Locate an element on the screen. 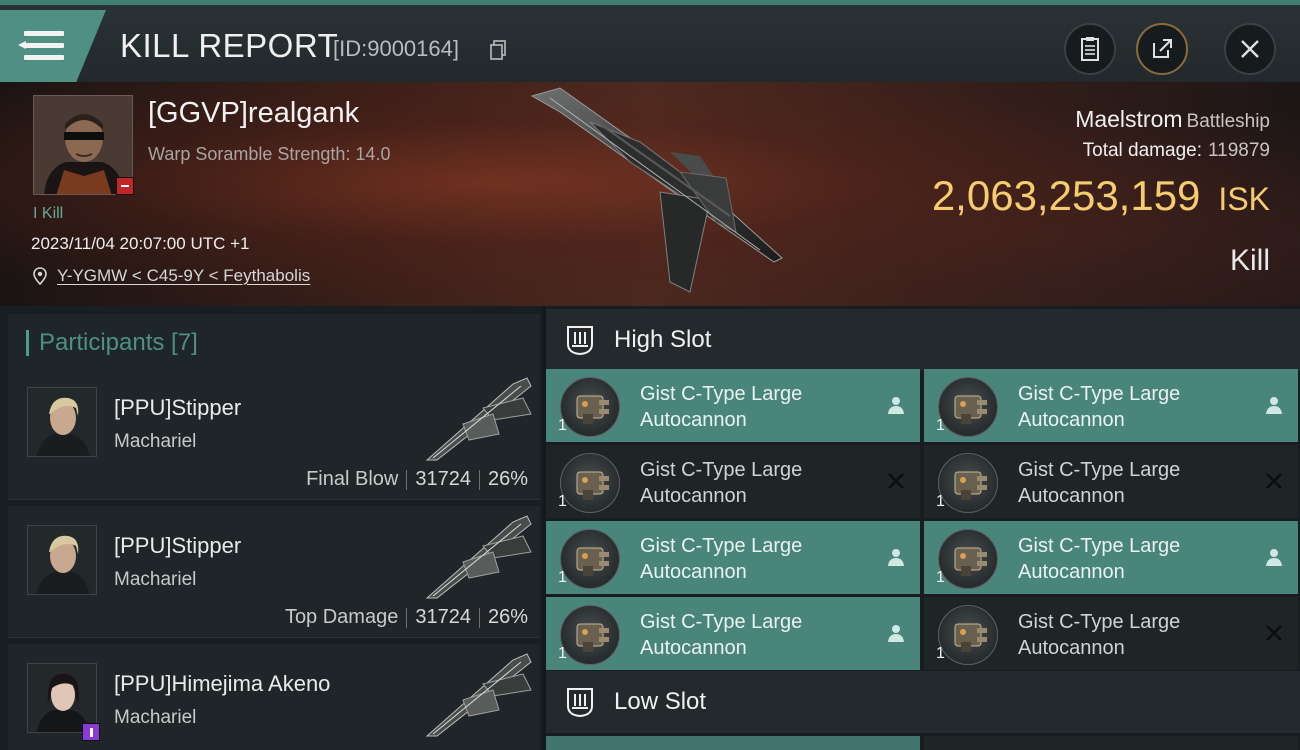  warp-scramble-strength: Warp Soramble Strength: 14.0 is located at coordinates (269, 154).